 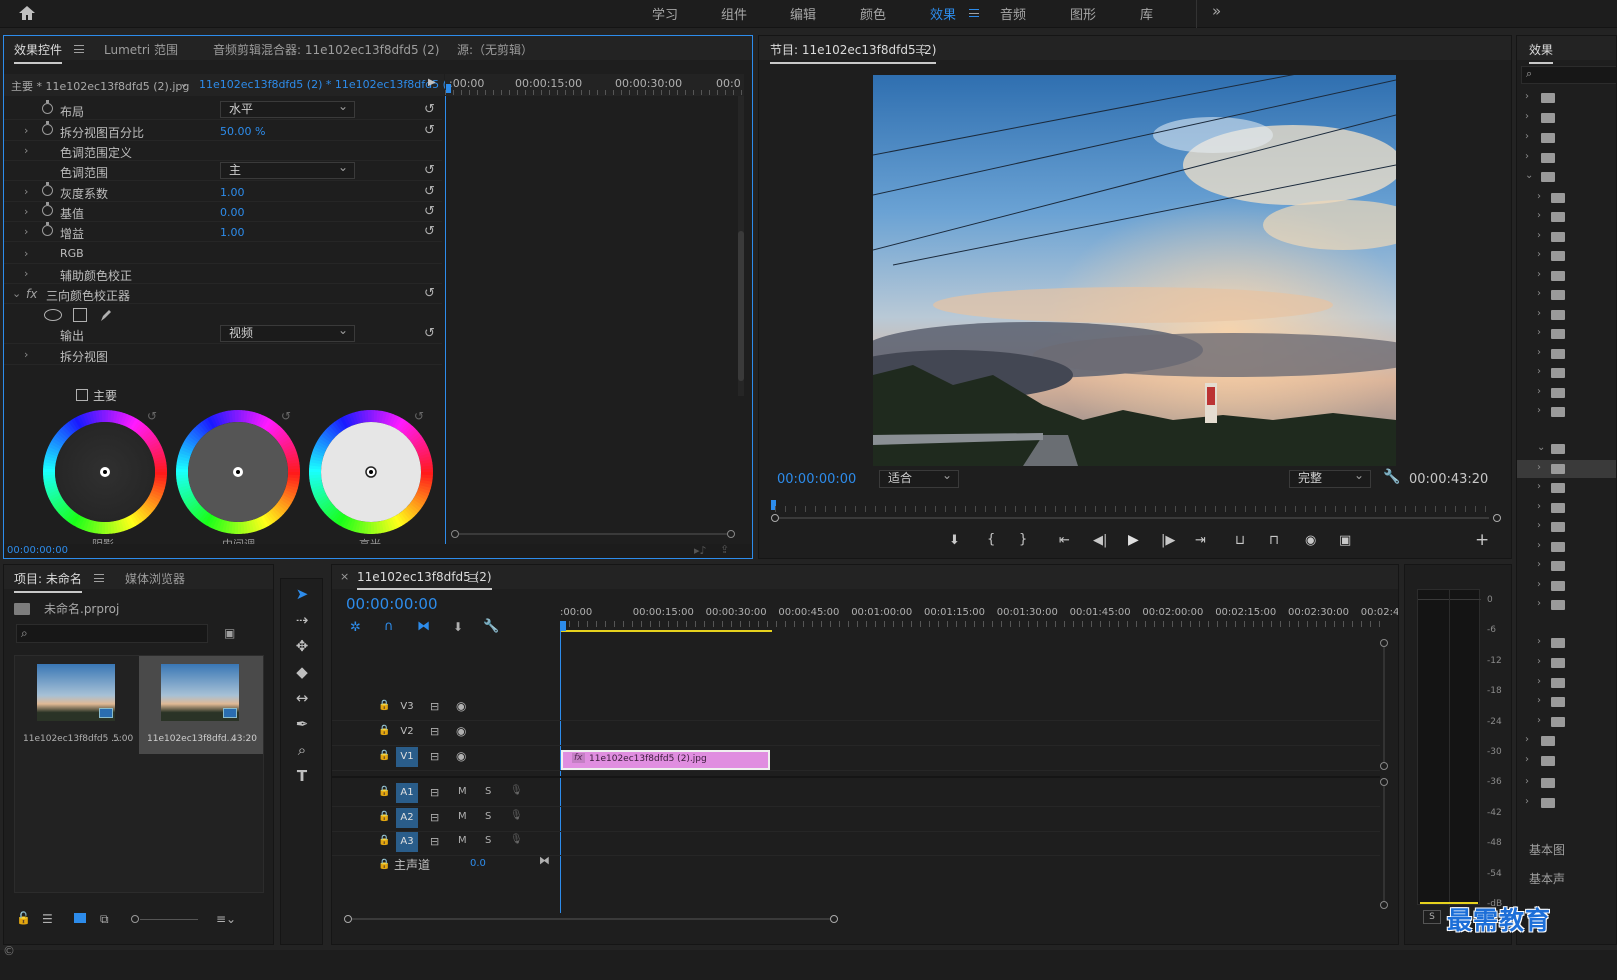 I want to click on export-frame-icon: ◉, so click(x=1310, y=540).